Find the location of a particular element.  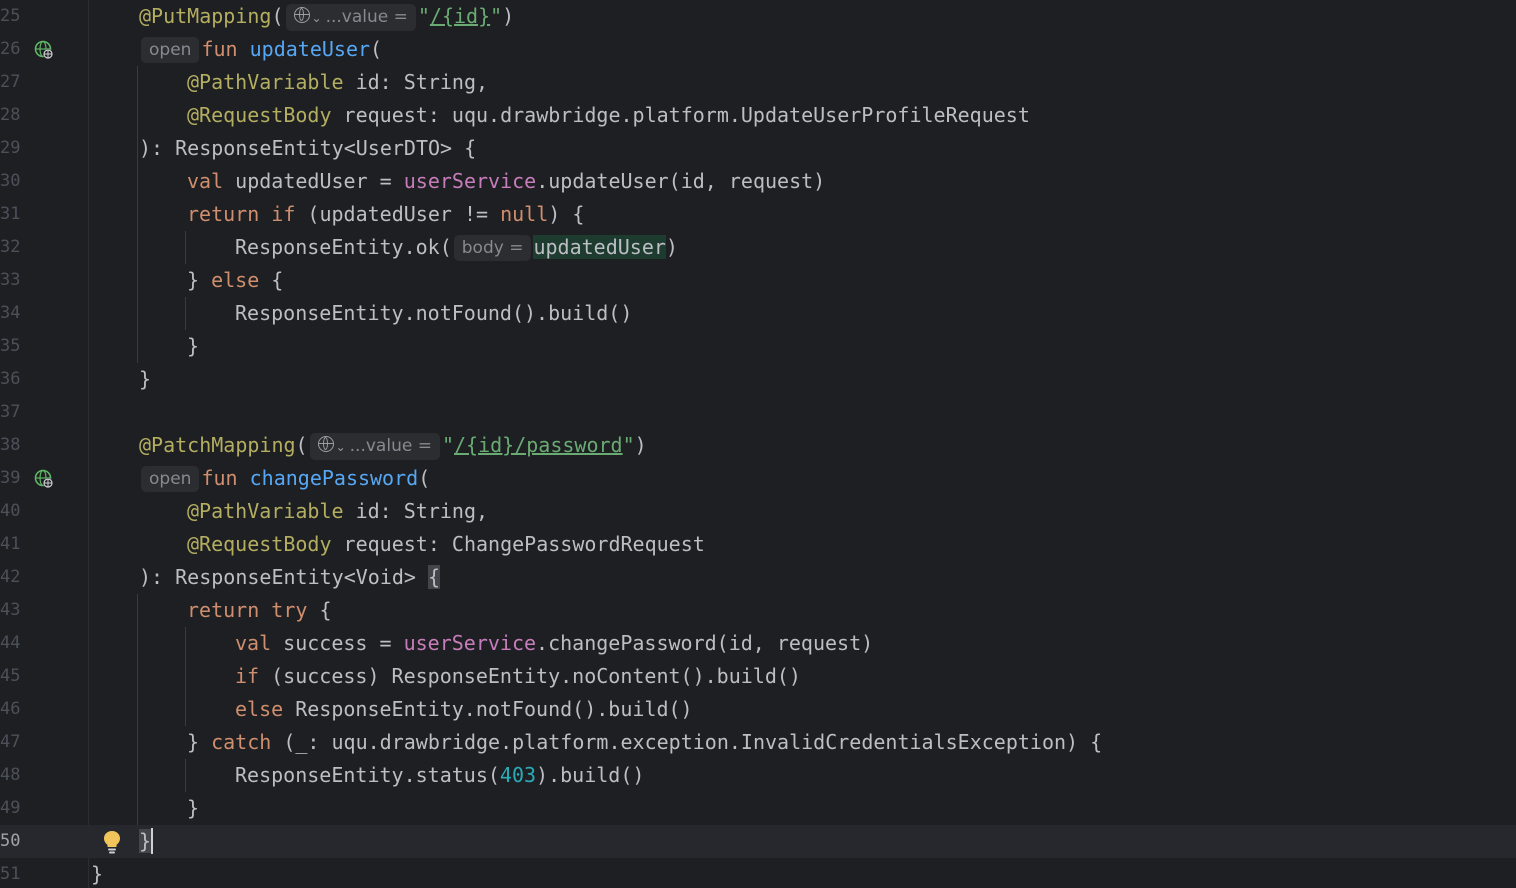

code-line: 31 return if (updatedUser != null) { is located at coordinates (758, 214).